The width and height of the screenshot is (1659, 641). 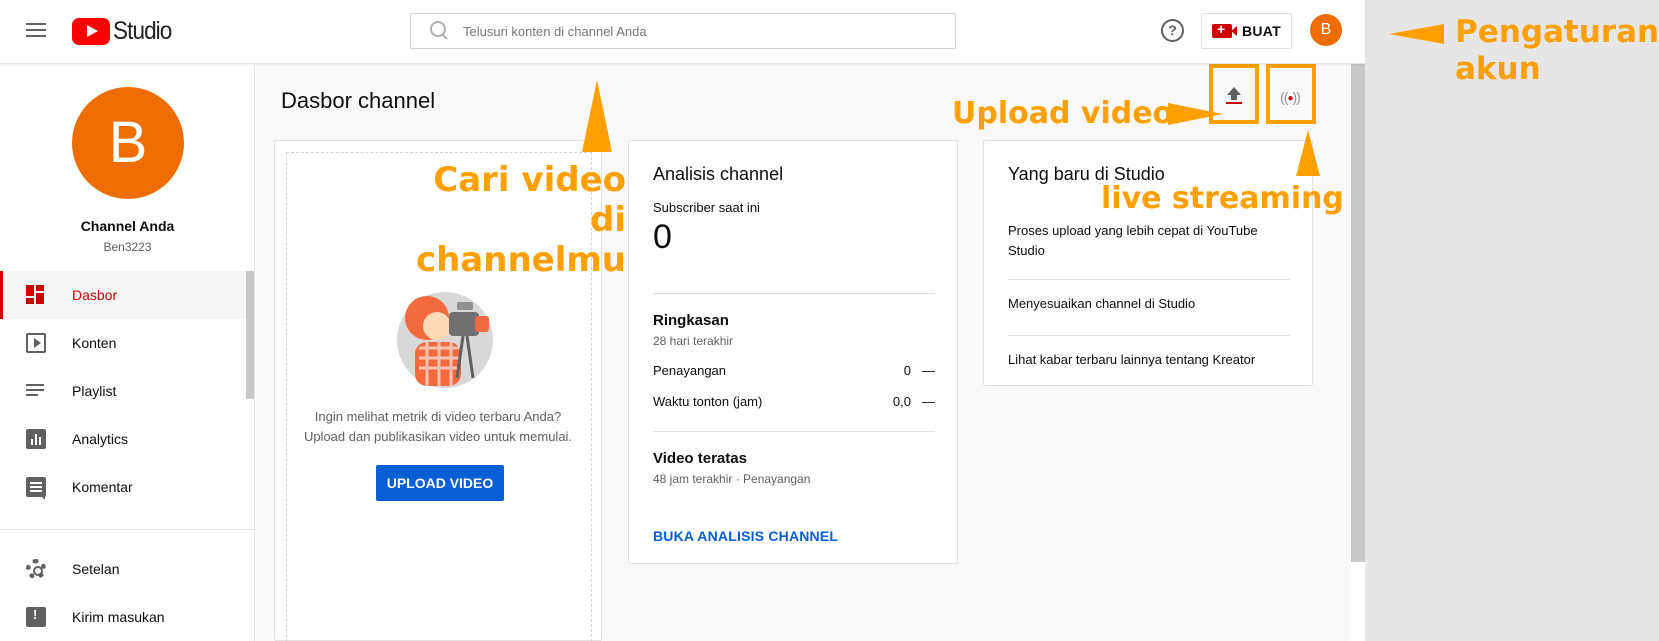 What do you see at coordinates (1358, 313) in the screenshot?
I see `main-scrollbar` at bounding box center [1358, 313].